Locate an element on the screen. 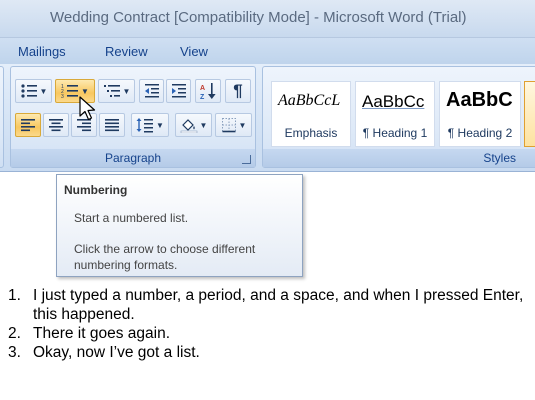 This screenshot has height=400, width=535. line-spacing-button: ▼ is located at coordinates (150, 125).